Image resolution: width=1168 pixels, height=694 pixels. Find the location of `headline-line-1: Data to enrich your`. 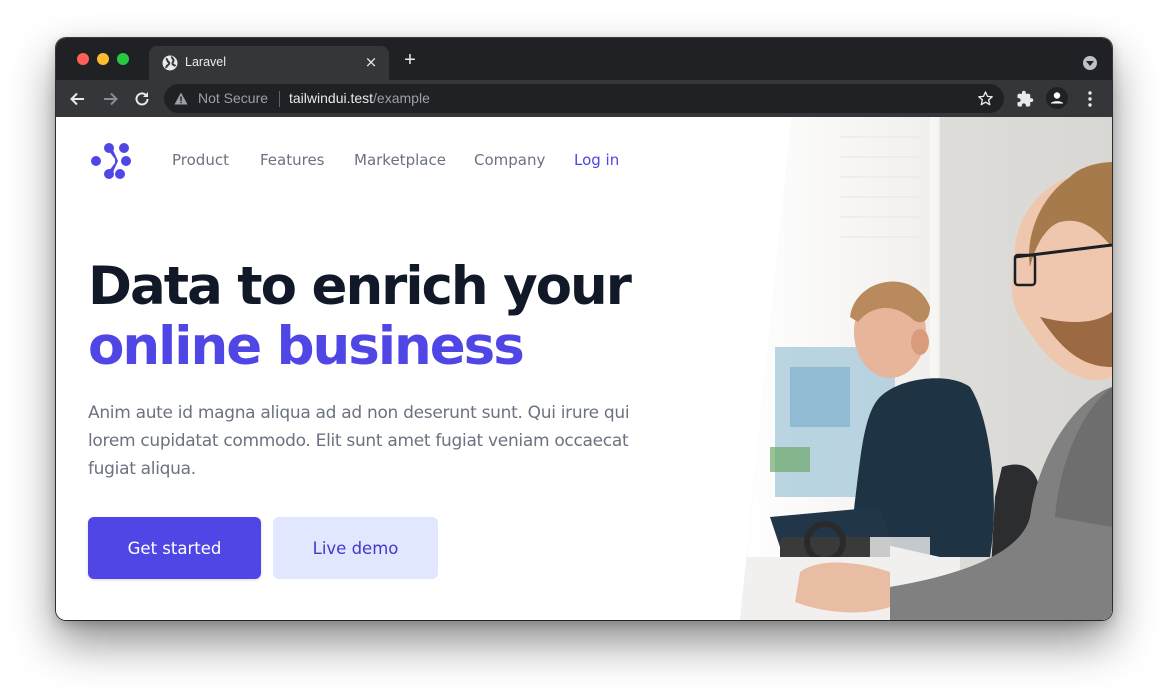

headline-line-1: Data to enrich your is located at coordinates (360, 286).